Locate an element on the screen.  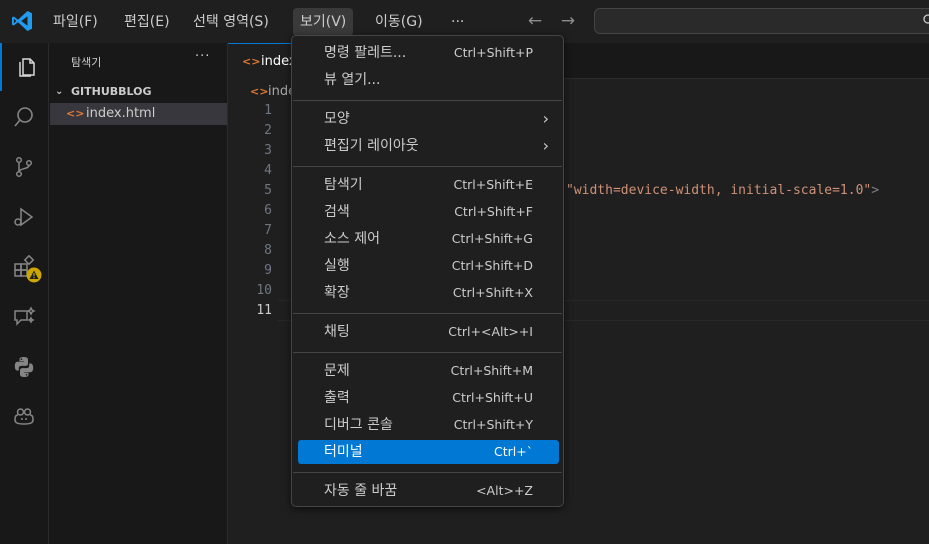
menu-item-shortcut: Ctrl+Shift+G is located at coordinates (492, 238).